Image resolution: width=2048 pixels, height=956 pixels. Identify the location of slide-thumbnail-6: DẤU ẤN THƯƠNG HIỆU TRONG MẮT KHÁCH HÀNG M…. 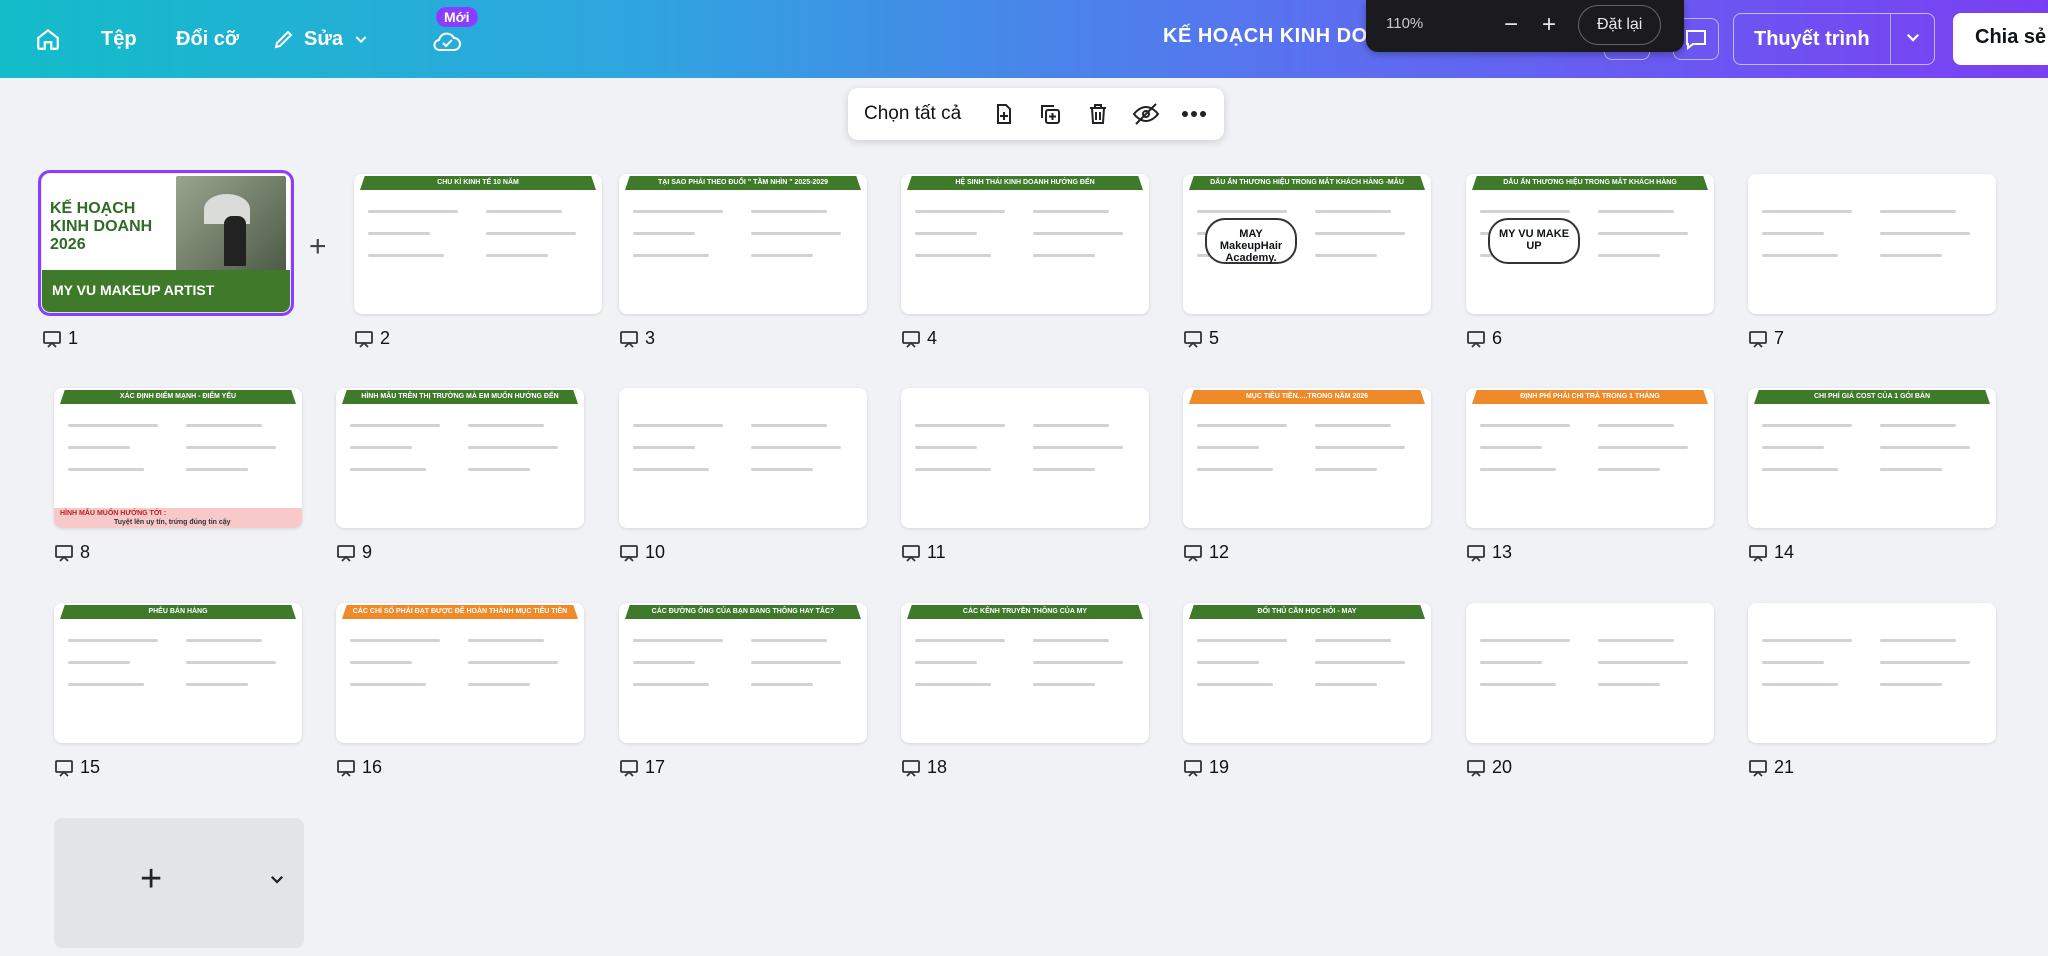
(1590, 244).